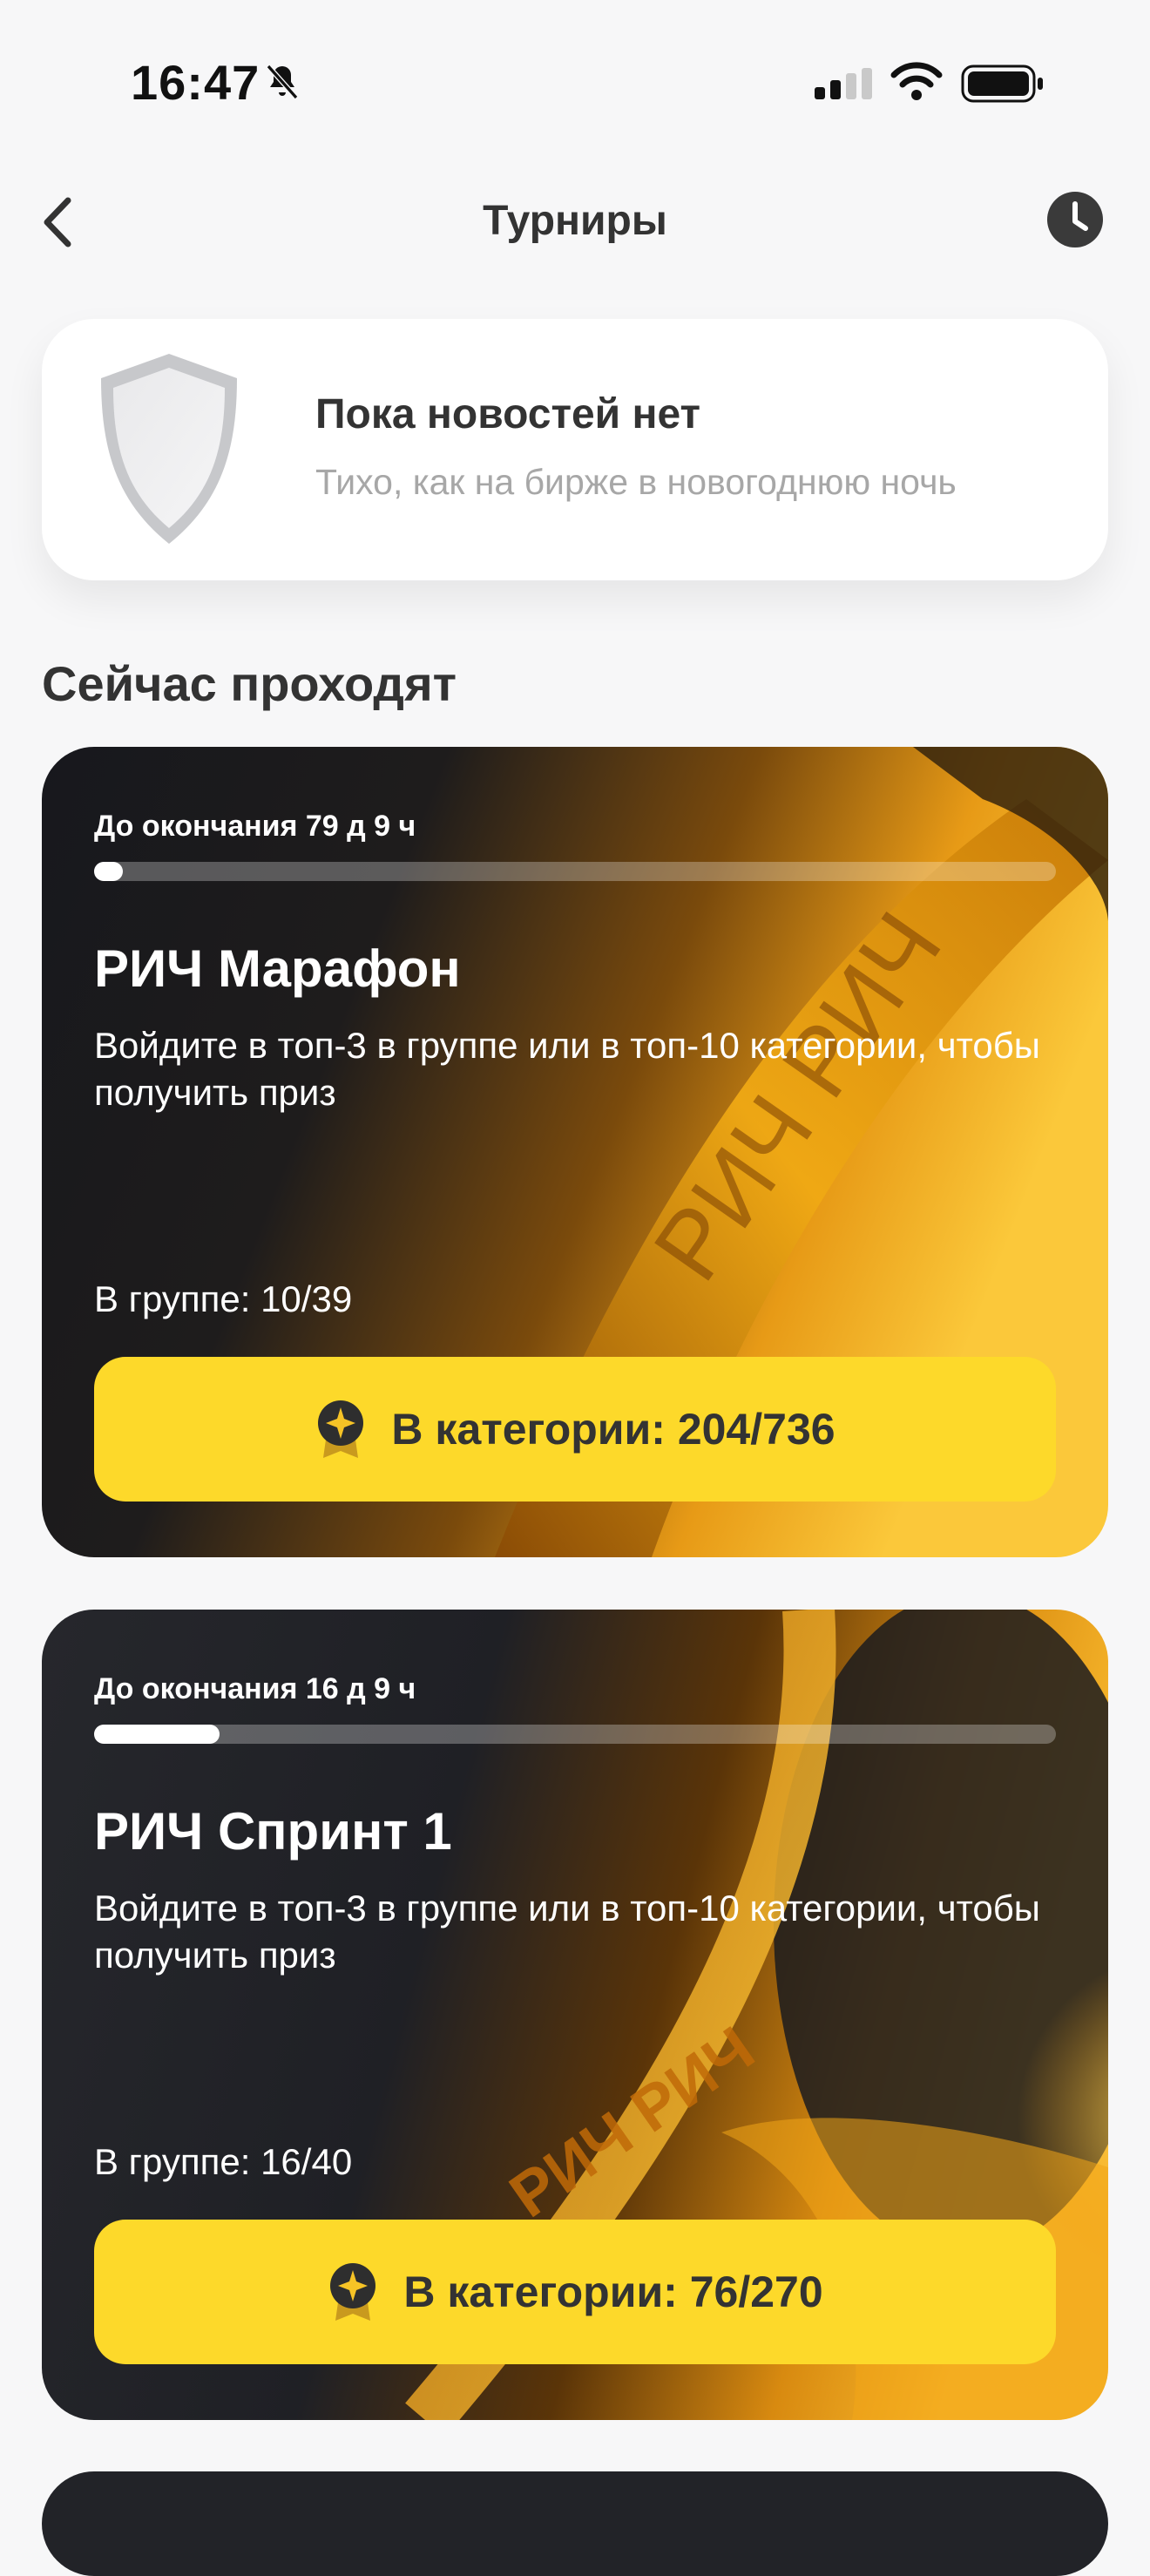  Describe the element at coordinates (1002, 84) in the screenshot. I see `battery-icon` at that location.